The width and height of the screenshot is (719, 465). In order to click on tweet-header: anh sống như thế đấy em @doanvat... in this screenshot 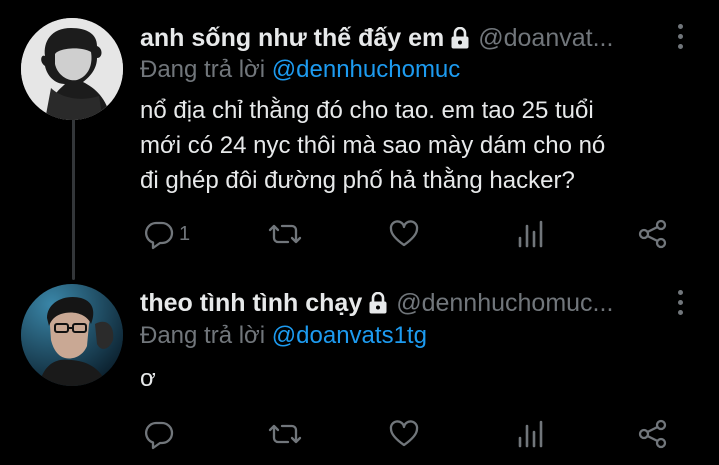, I will do `click(409, 38)`.